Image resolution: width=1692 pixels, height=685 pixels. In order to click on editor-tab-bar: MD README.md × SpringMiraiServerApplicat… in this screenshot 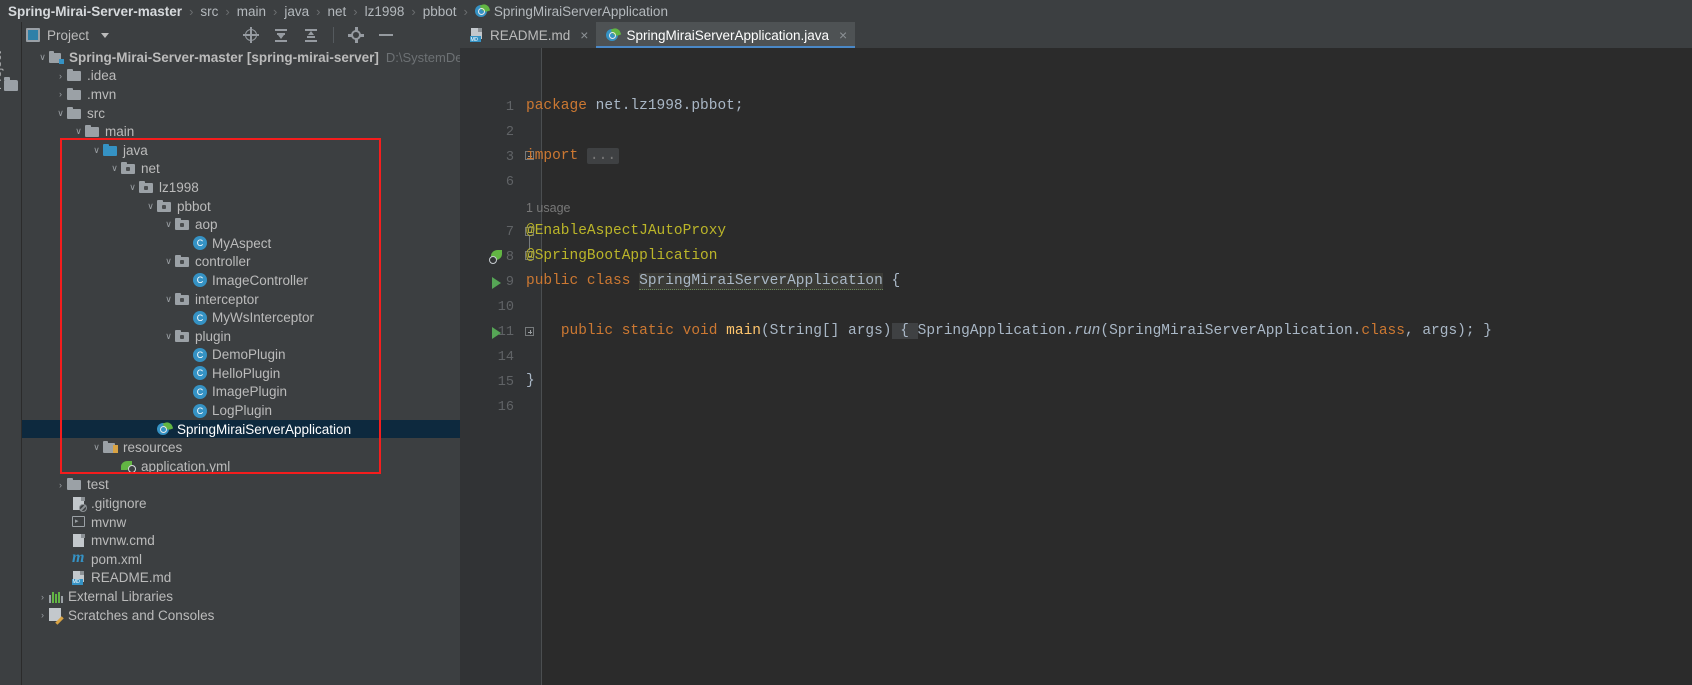, I will do `click(658, 35)`.